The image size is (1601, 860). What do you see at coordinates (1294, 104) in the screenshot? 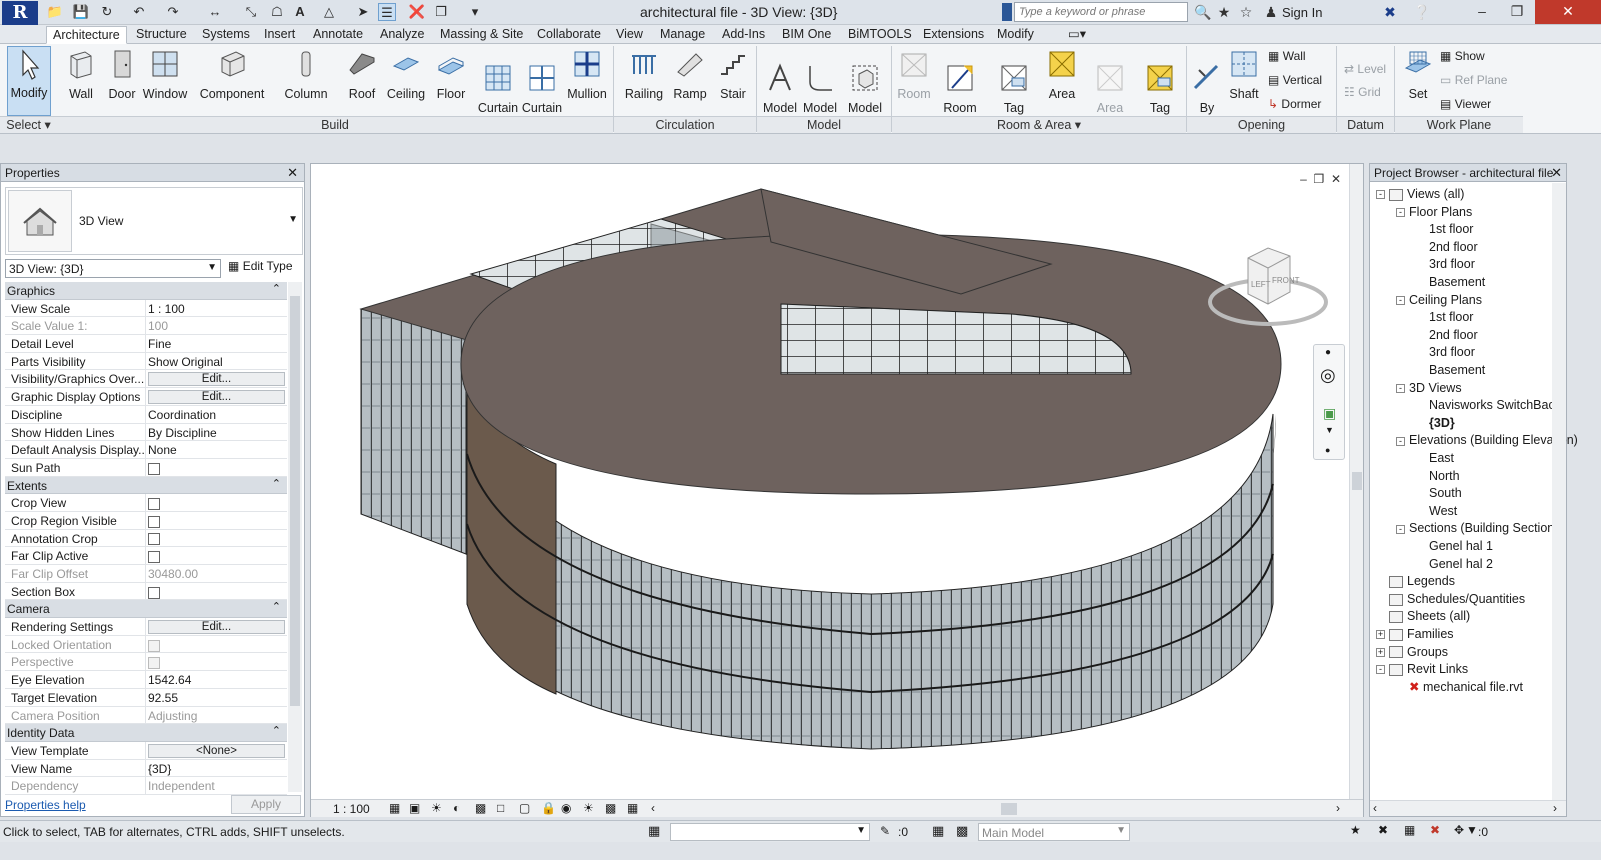
I see `dormer-button: ↳ Dormer` at bounding box center [1294, 104].